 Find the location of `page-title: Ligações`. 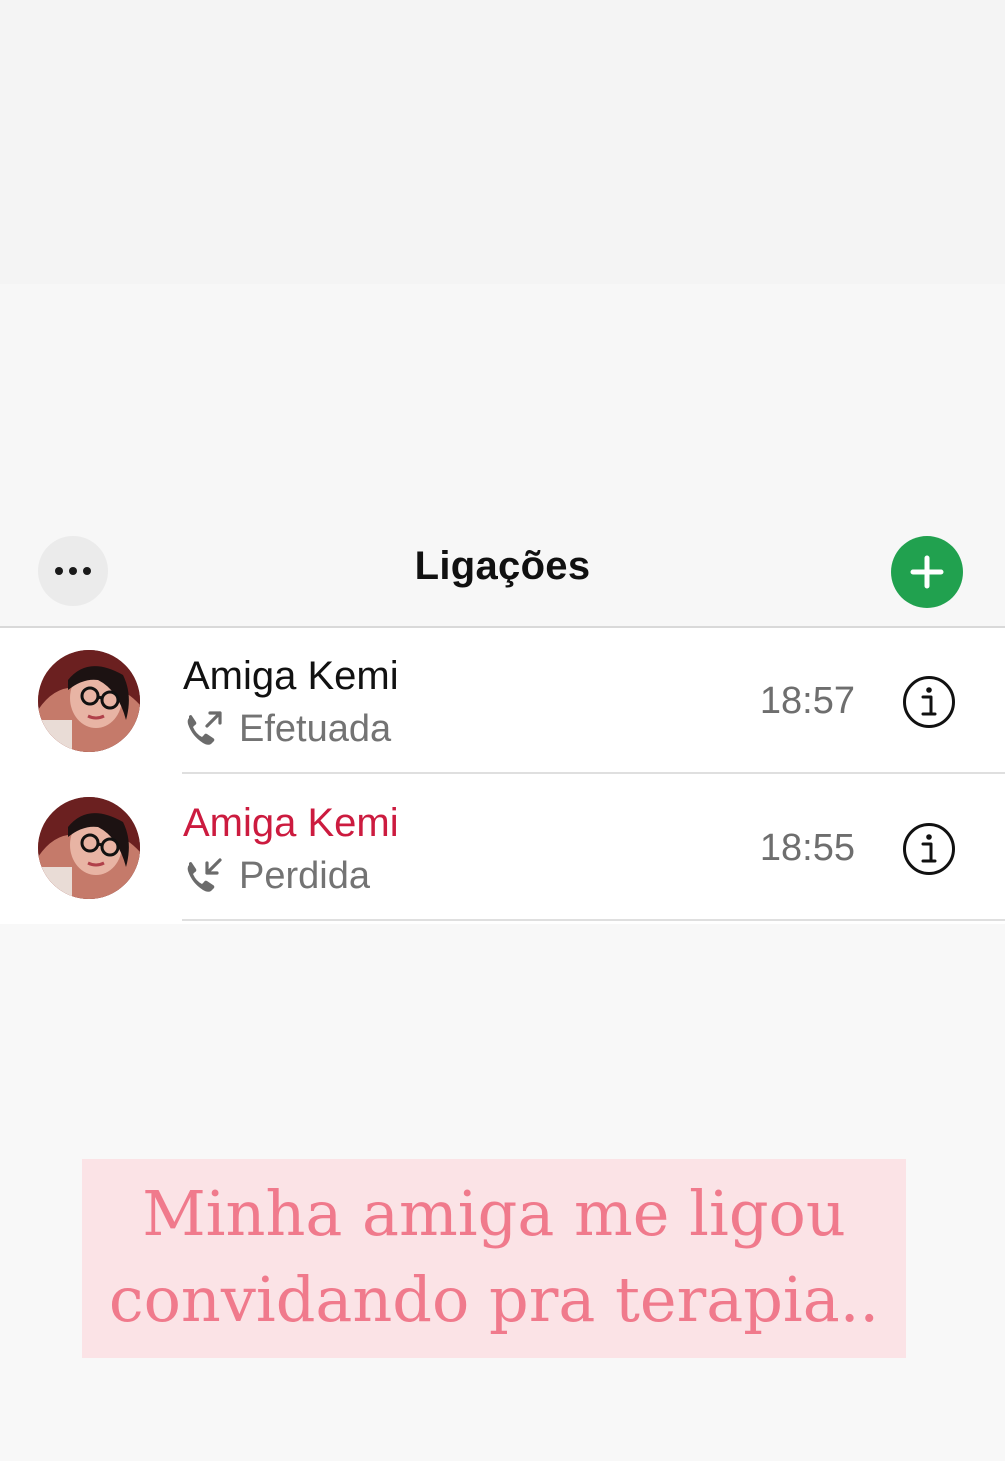

page-title: Ligações is located at coordinates (502, 566).